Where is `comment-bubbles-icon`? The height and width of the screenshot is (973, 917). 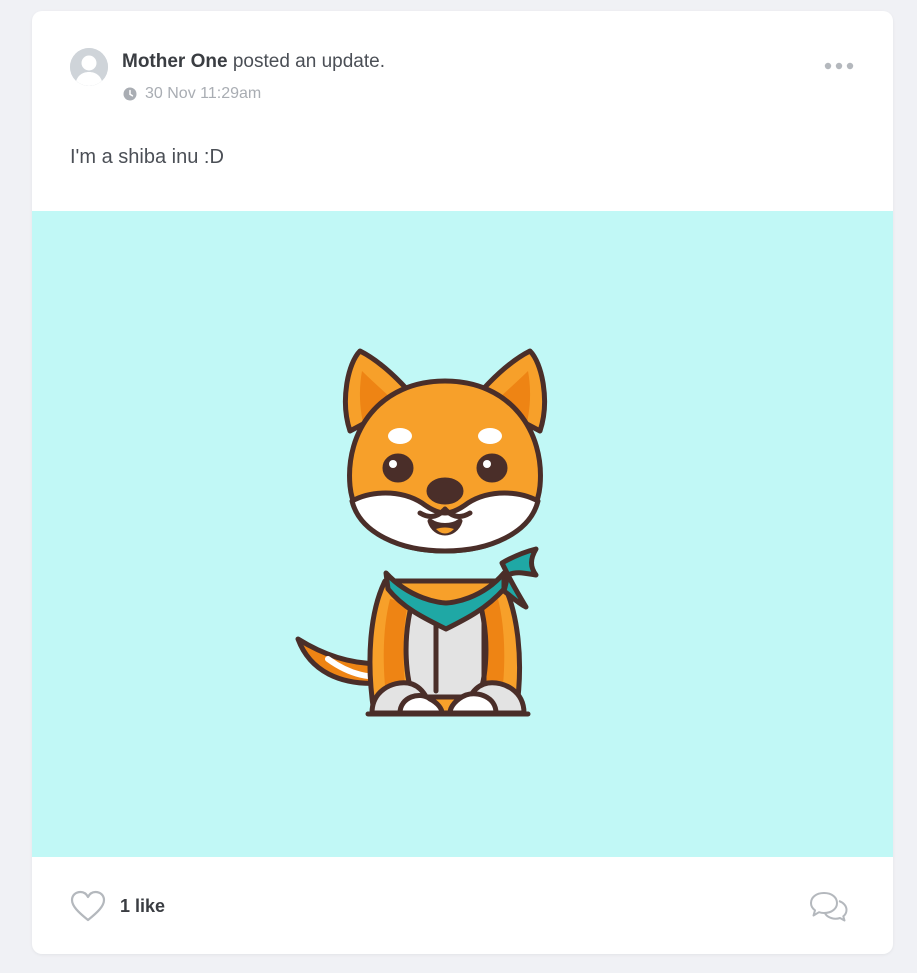
comment-bubbles-icon is located at coordinates (829, 907).